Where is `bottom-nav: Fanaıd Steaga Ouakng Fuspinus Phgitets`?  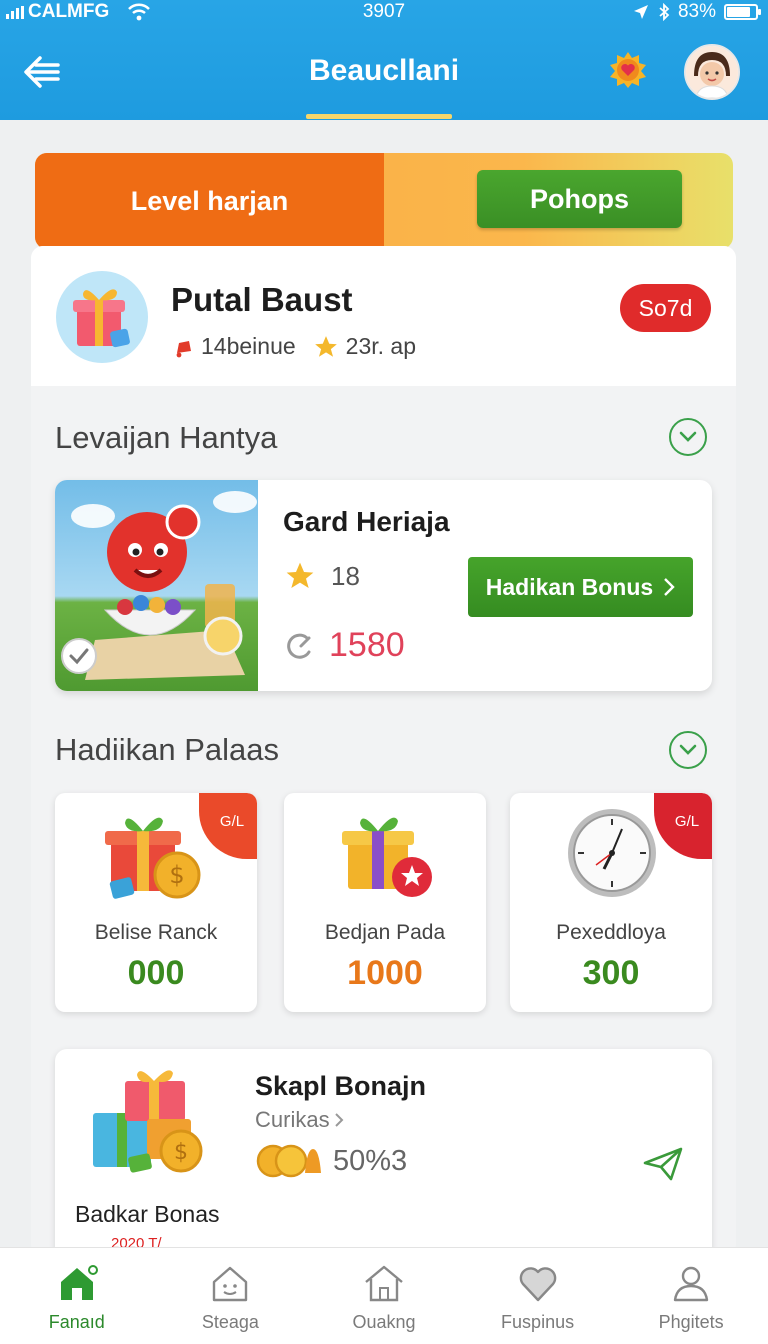
bottom-nav: Fanaıd Steaga Ouakng Fuspinus Phgitets is located at coordinates (384, 1295).